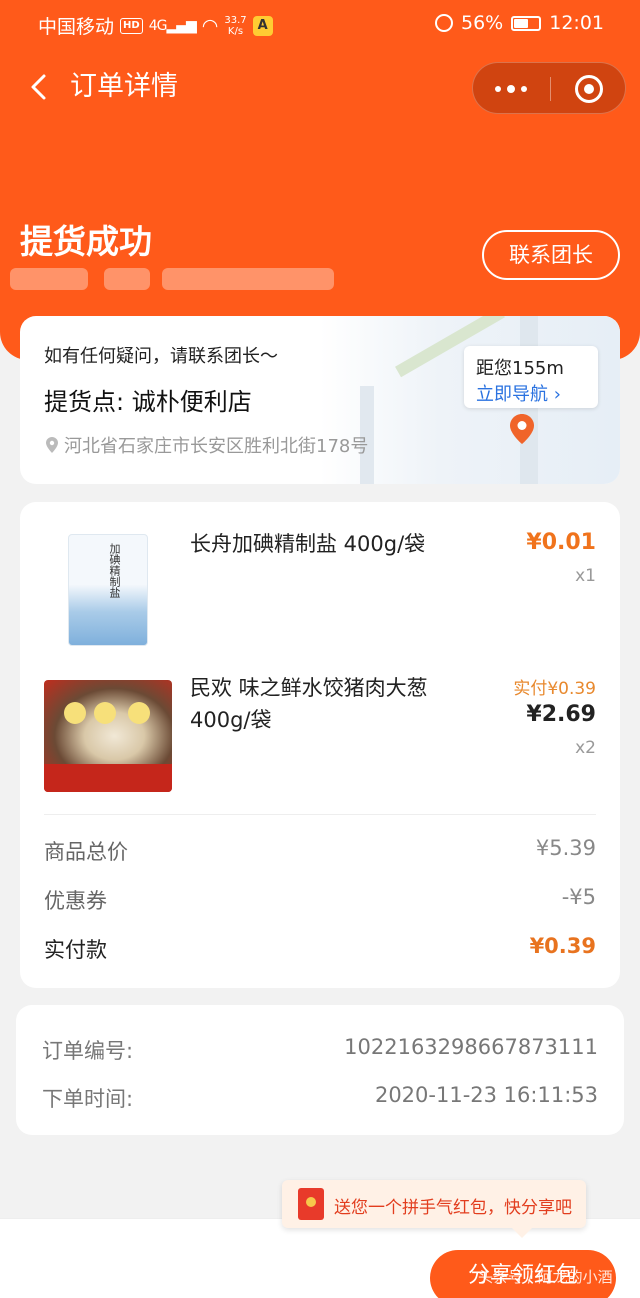 Image resolution: width=640 pixels, height=1298 pixels. Describe the element at coordinates (562, 946) in the screenshot. I see `paid-amount-value: ¥0.39` at that location.